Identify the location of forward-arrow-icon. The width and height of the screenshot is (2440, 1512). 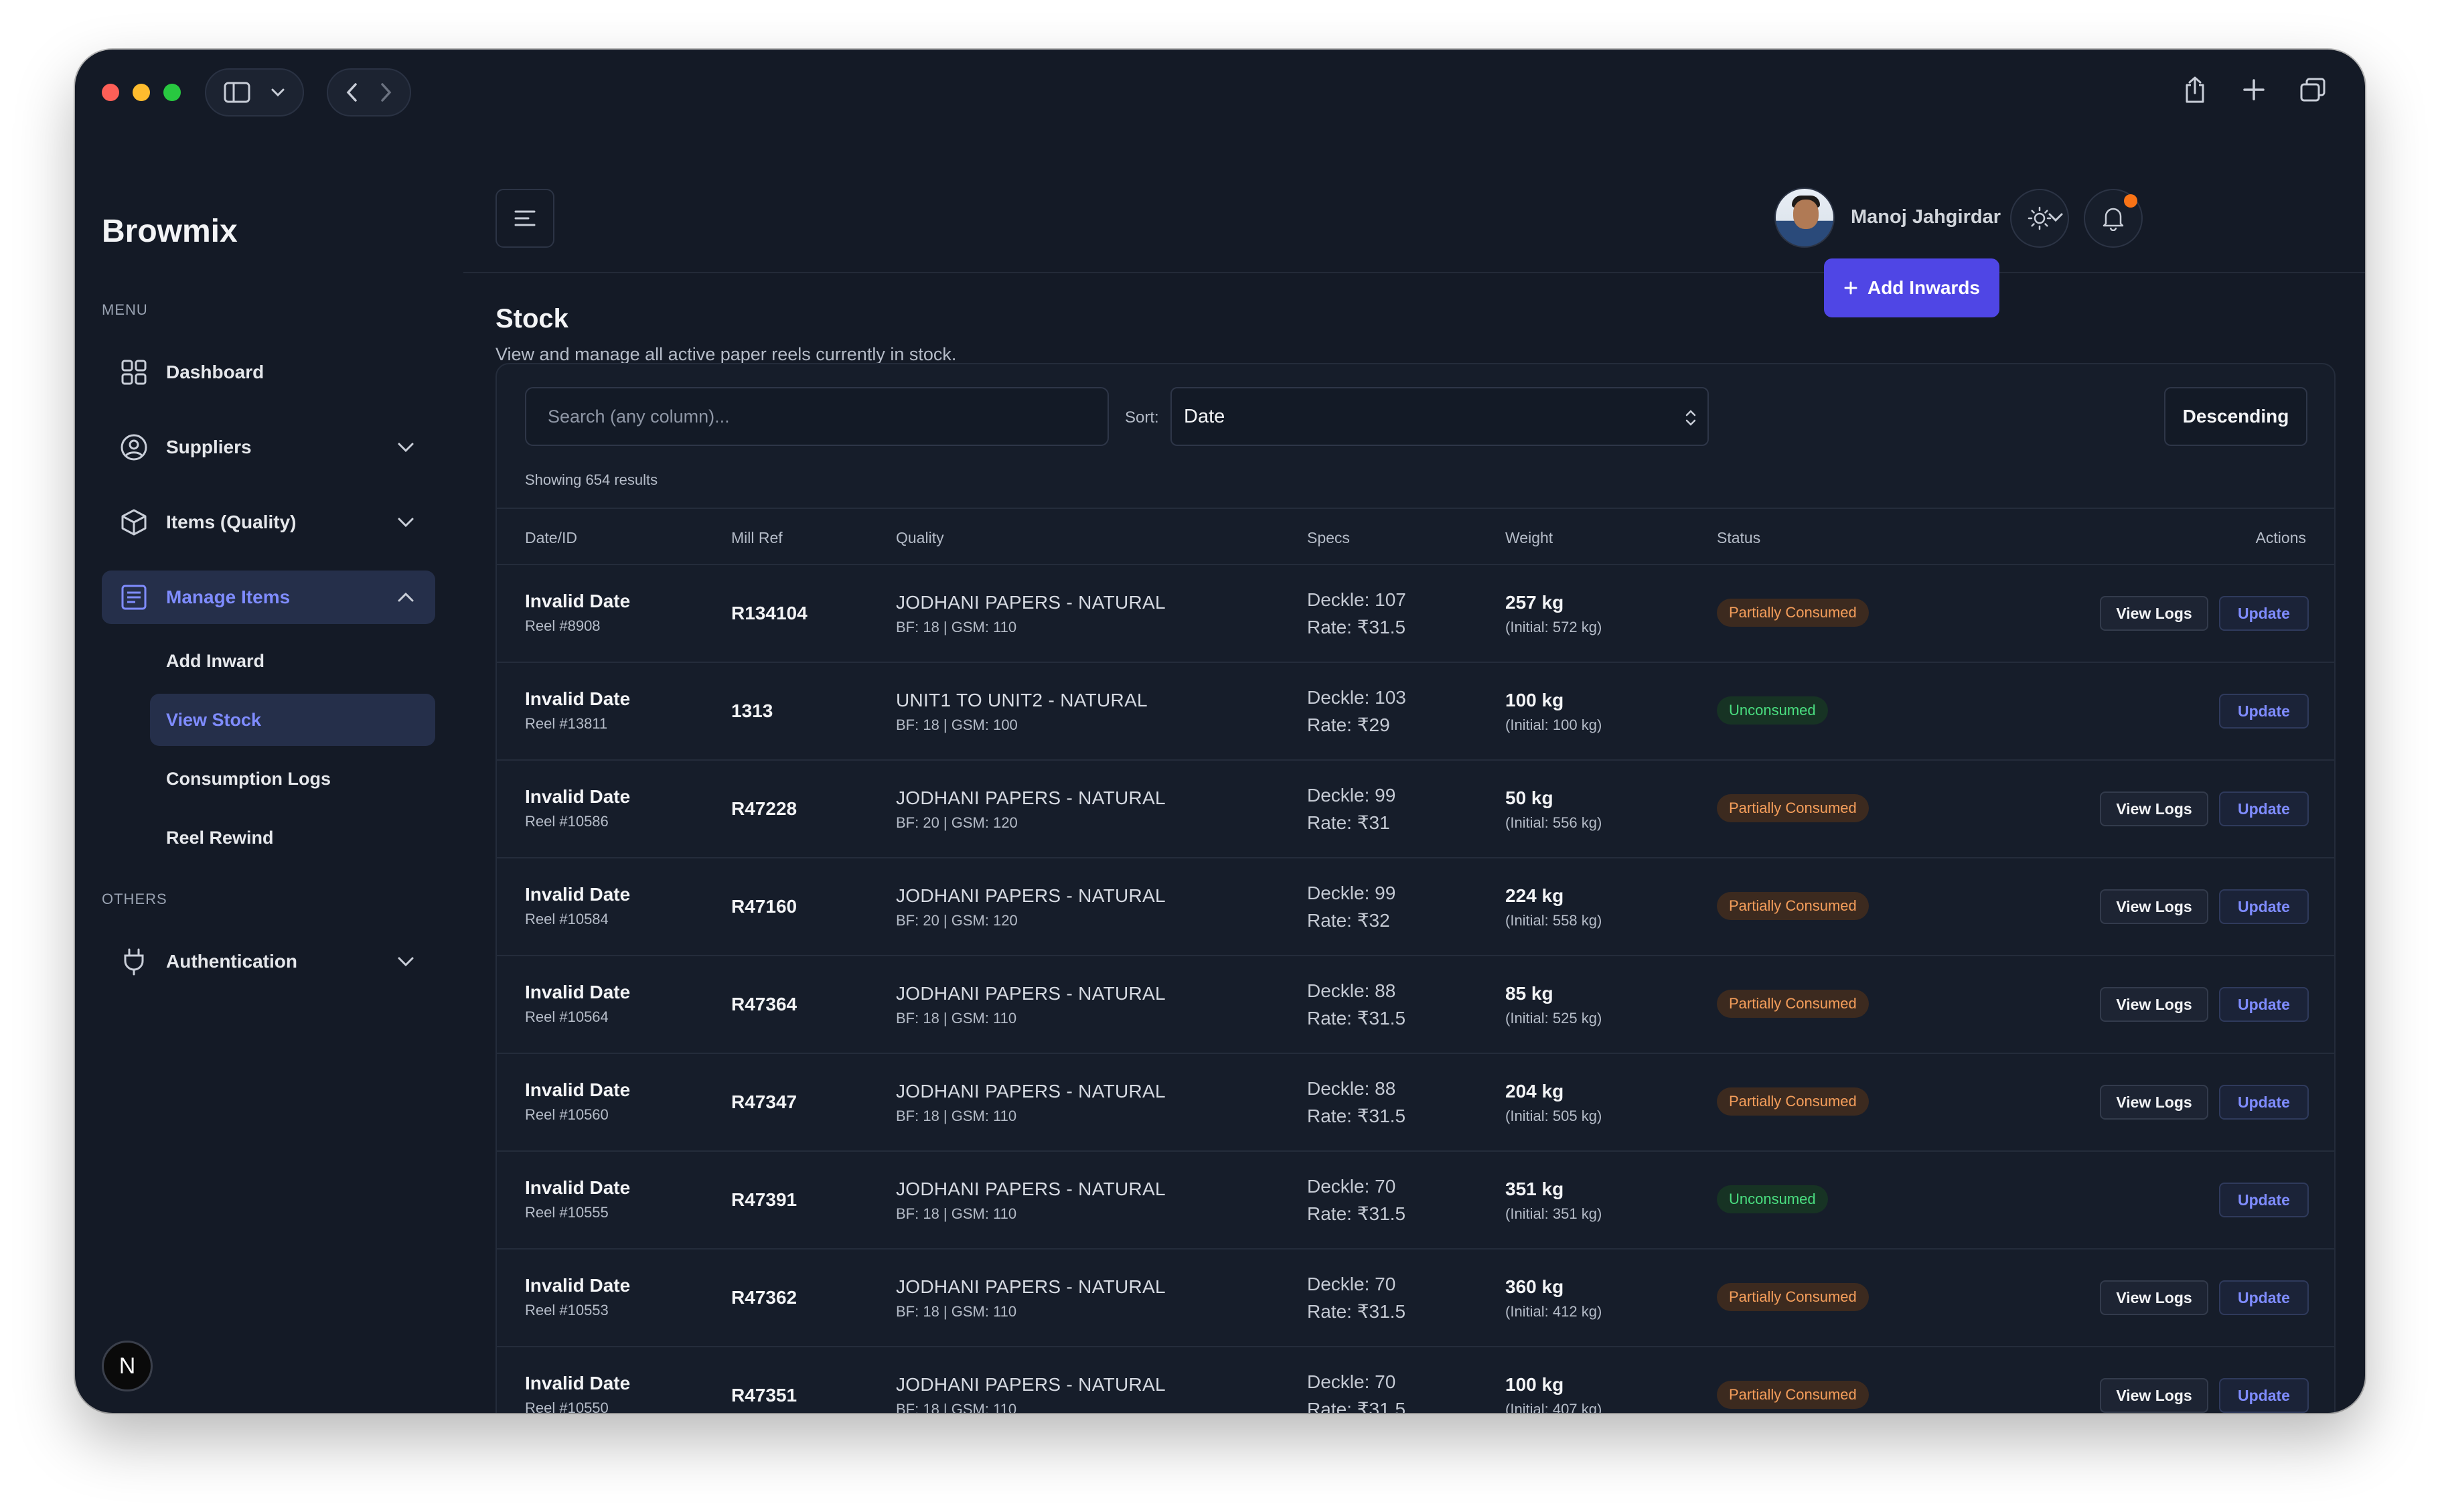
(385, 92).